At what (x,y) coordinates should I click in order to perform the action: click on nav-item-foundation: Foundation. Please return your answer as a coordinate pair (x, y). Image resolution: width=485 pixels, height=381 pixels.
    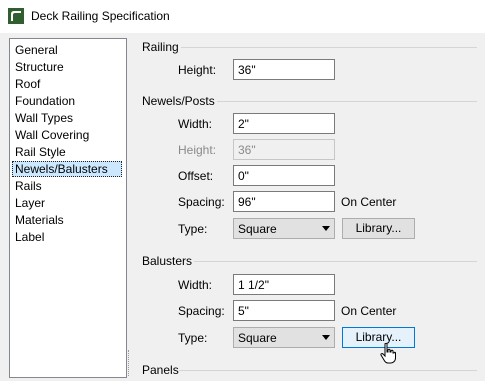
    Looking at the image, I should click on (45, 101).